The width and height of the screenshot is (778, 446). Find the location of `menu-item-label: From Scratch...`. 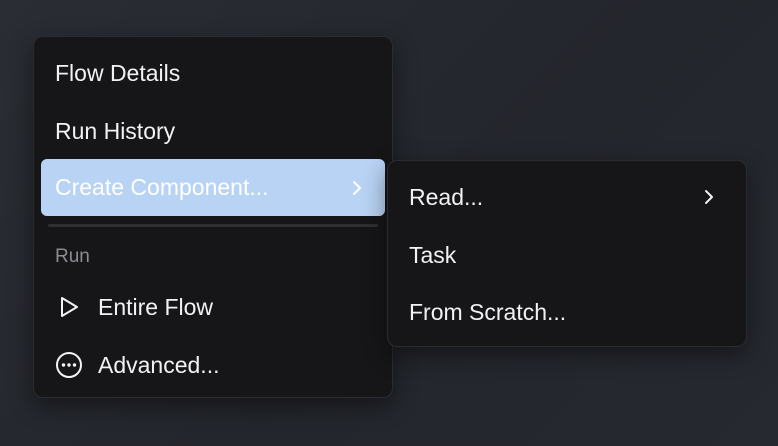

menu-item-label: From Scratch... is located at coordinates (488, 311).